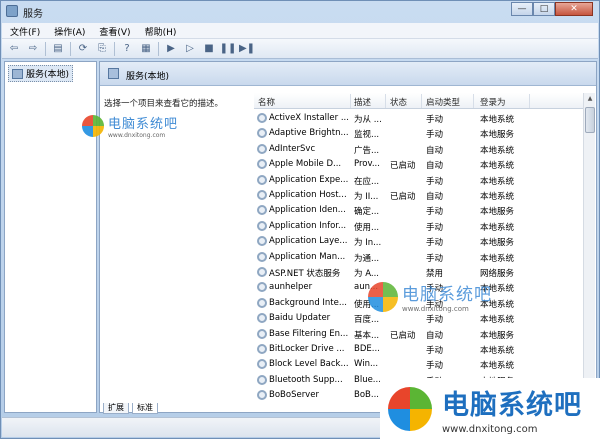 Image resolution: width=600 pixels, height=439 pixels. Describe the element at coordinates (419, 256) in the screenshot. I see `service-row: Application Man... 为通... 手动 本地系统` at that location.